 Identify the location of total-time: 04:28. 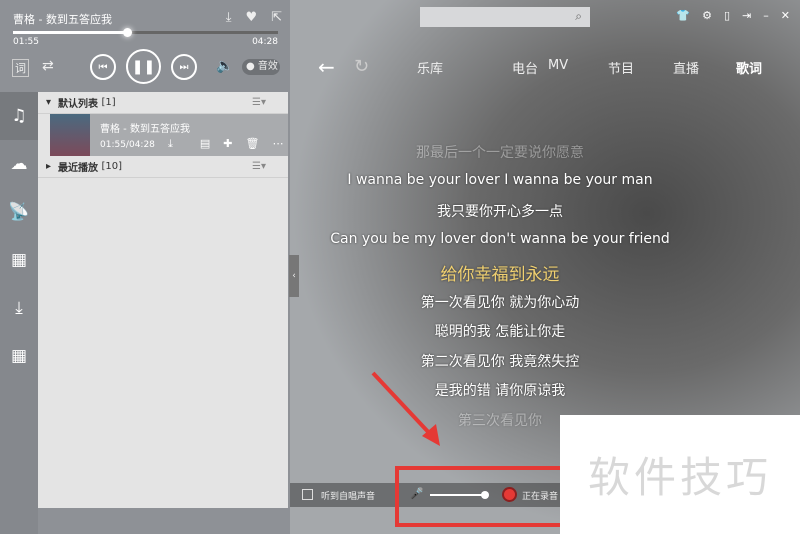
(265, 42).